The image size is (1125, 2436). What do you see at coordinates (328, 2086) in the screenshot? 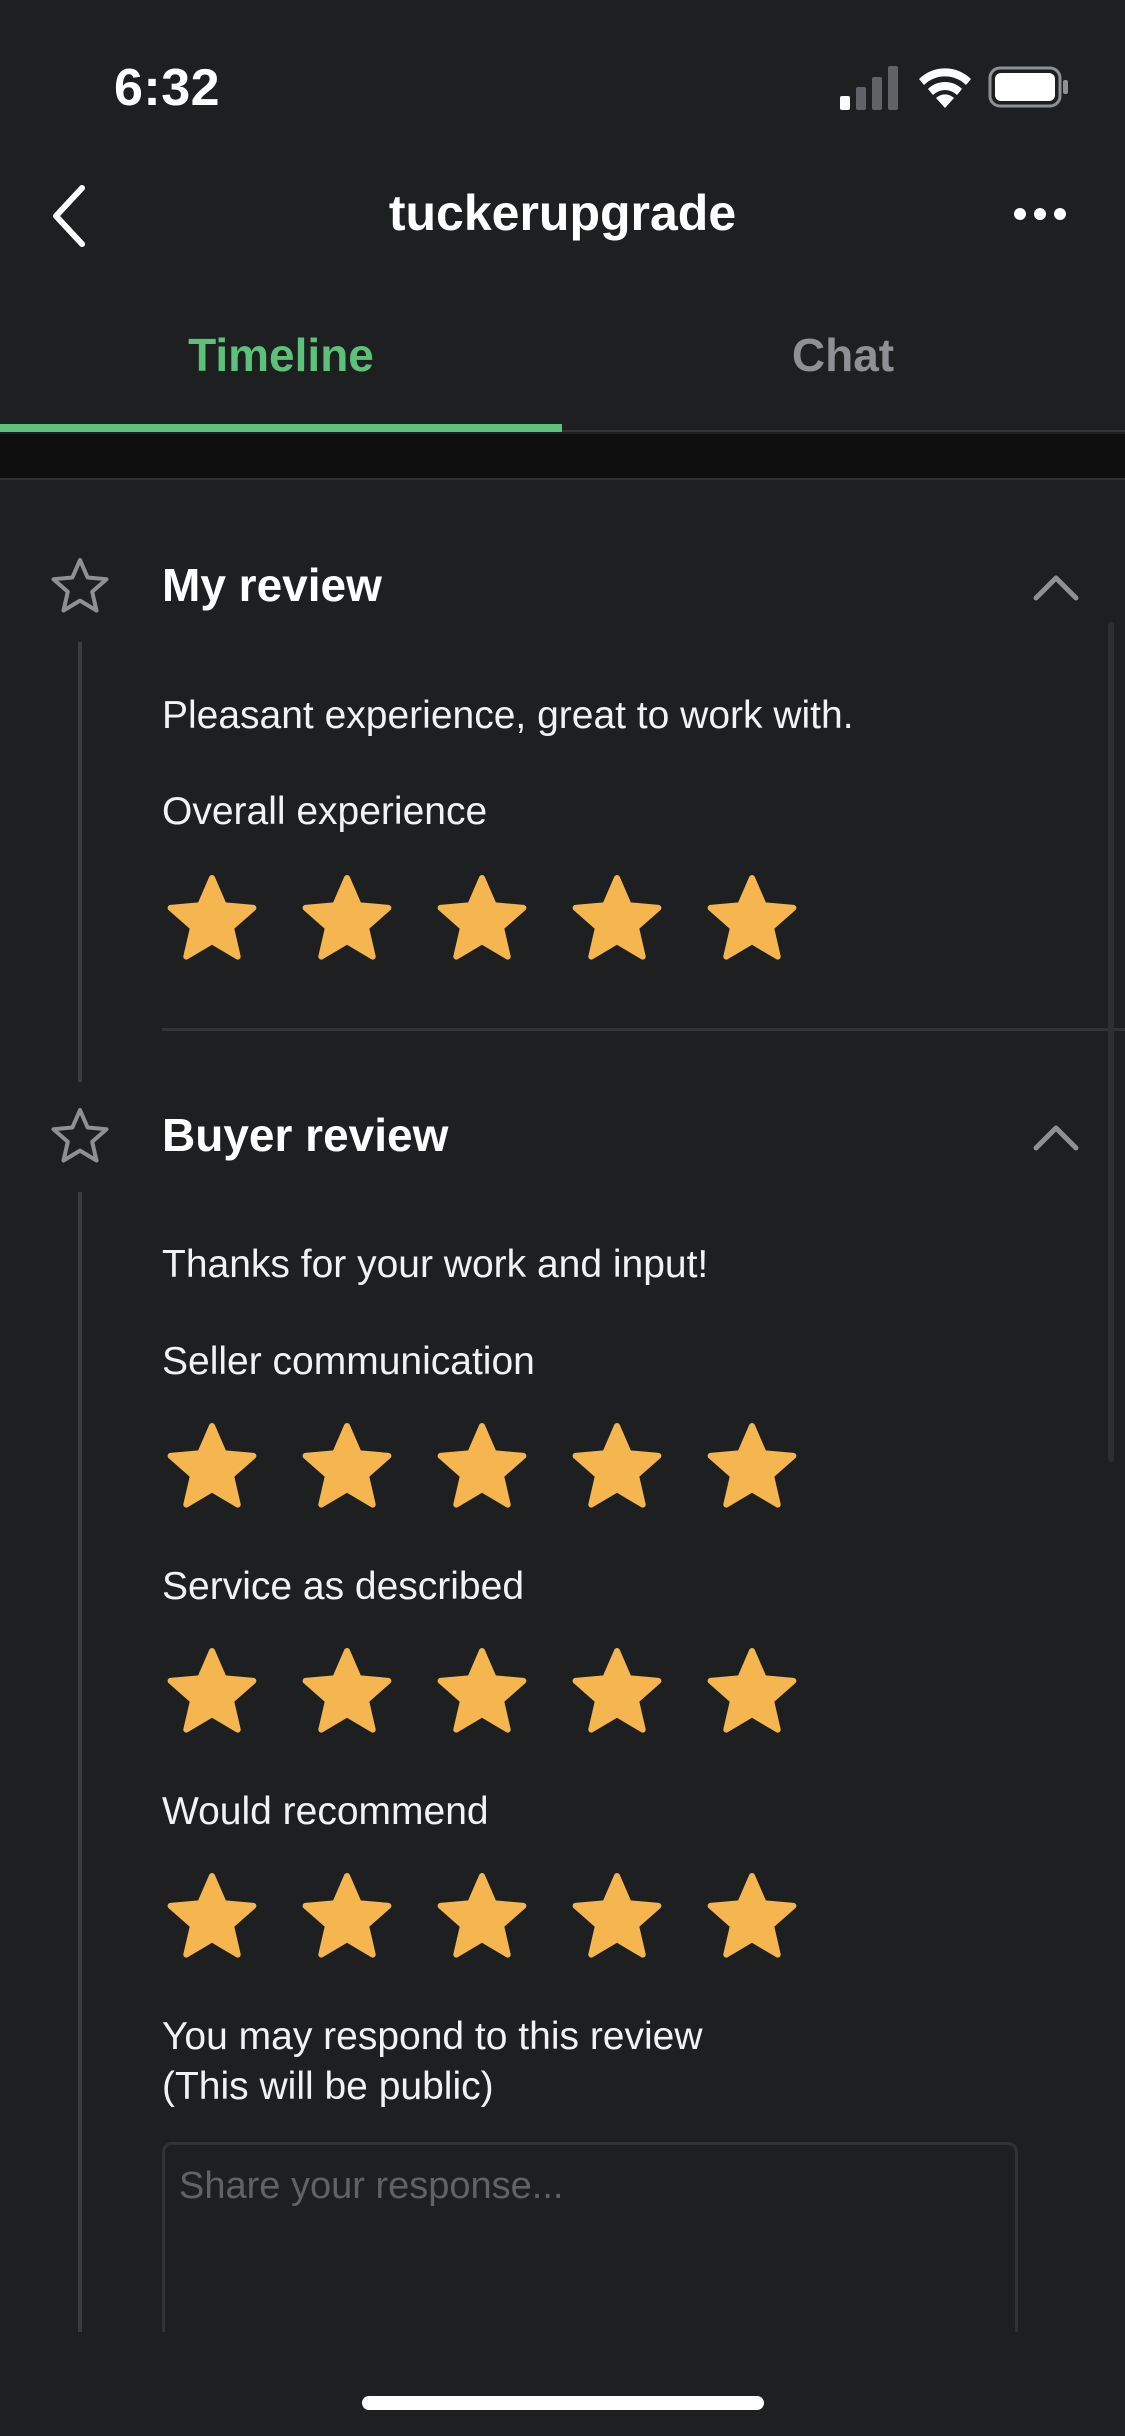
I see `respond-prompt-line: (This will be public)` at bounding box center [328, 2086].